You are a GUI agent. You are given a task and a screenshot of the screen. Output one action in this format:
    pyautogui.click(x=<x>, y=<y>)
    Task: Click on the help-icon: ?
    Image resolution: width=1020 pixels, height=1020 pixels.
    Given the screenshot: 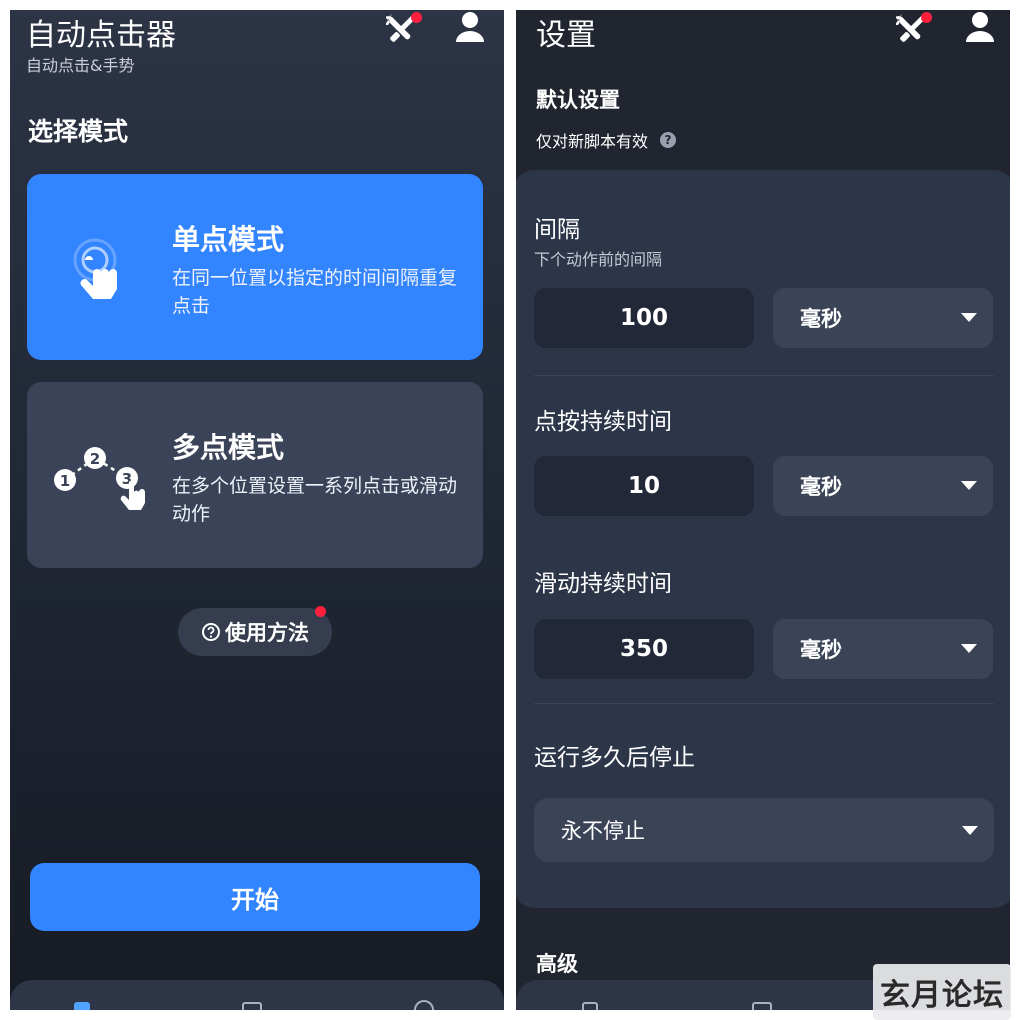 What is the action you would take?
    pyautogui.click(x=668, y=140)
    